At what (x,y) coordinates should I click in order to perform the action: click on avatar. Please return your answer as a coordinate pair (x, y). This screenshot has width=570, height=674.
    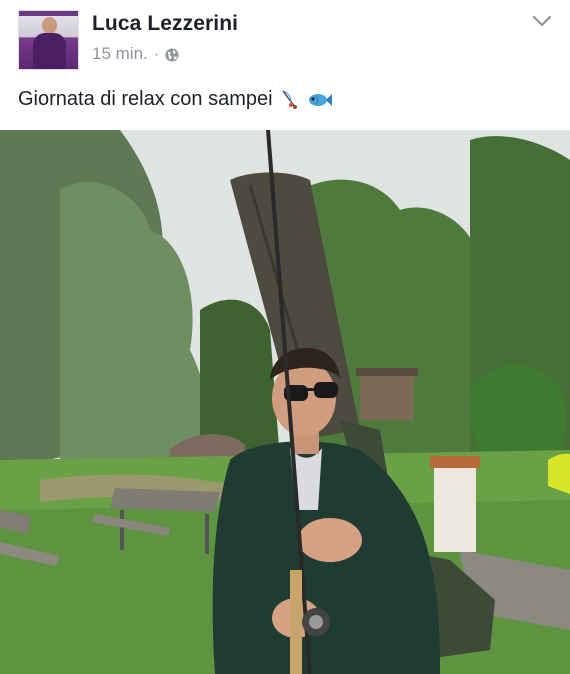
    Looking at the image, I should click on (48, 40).